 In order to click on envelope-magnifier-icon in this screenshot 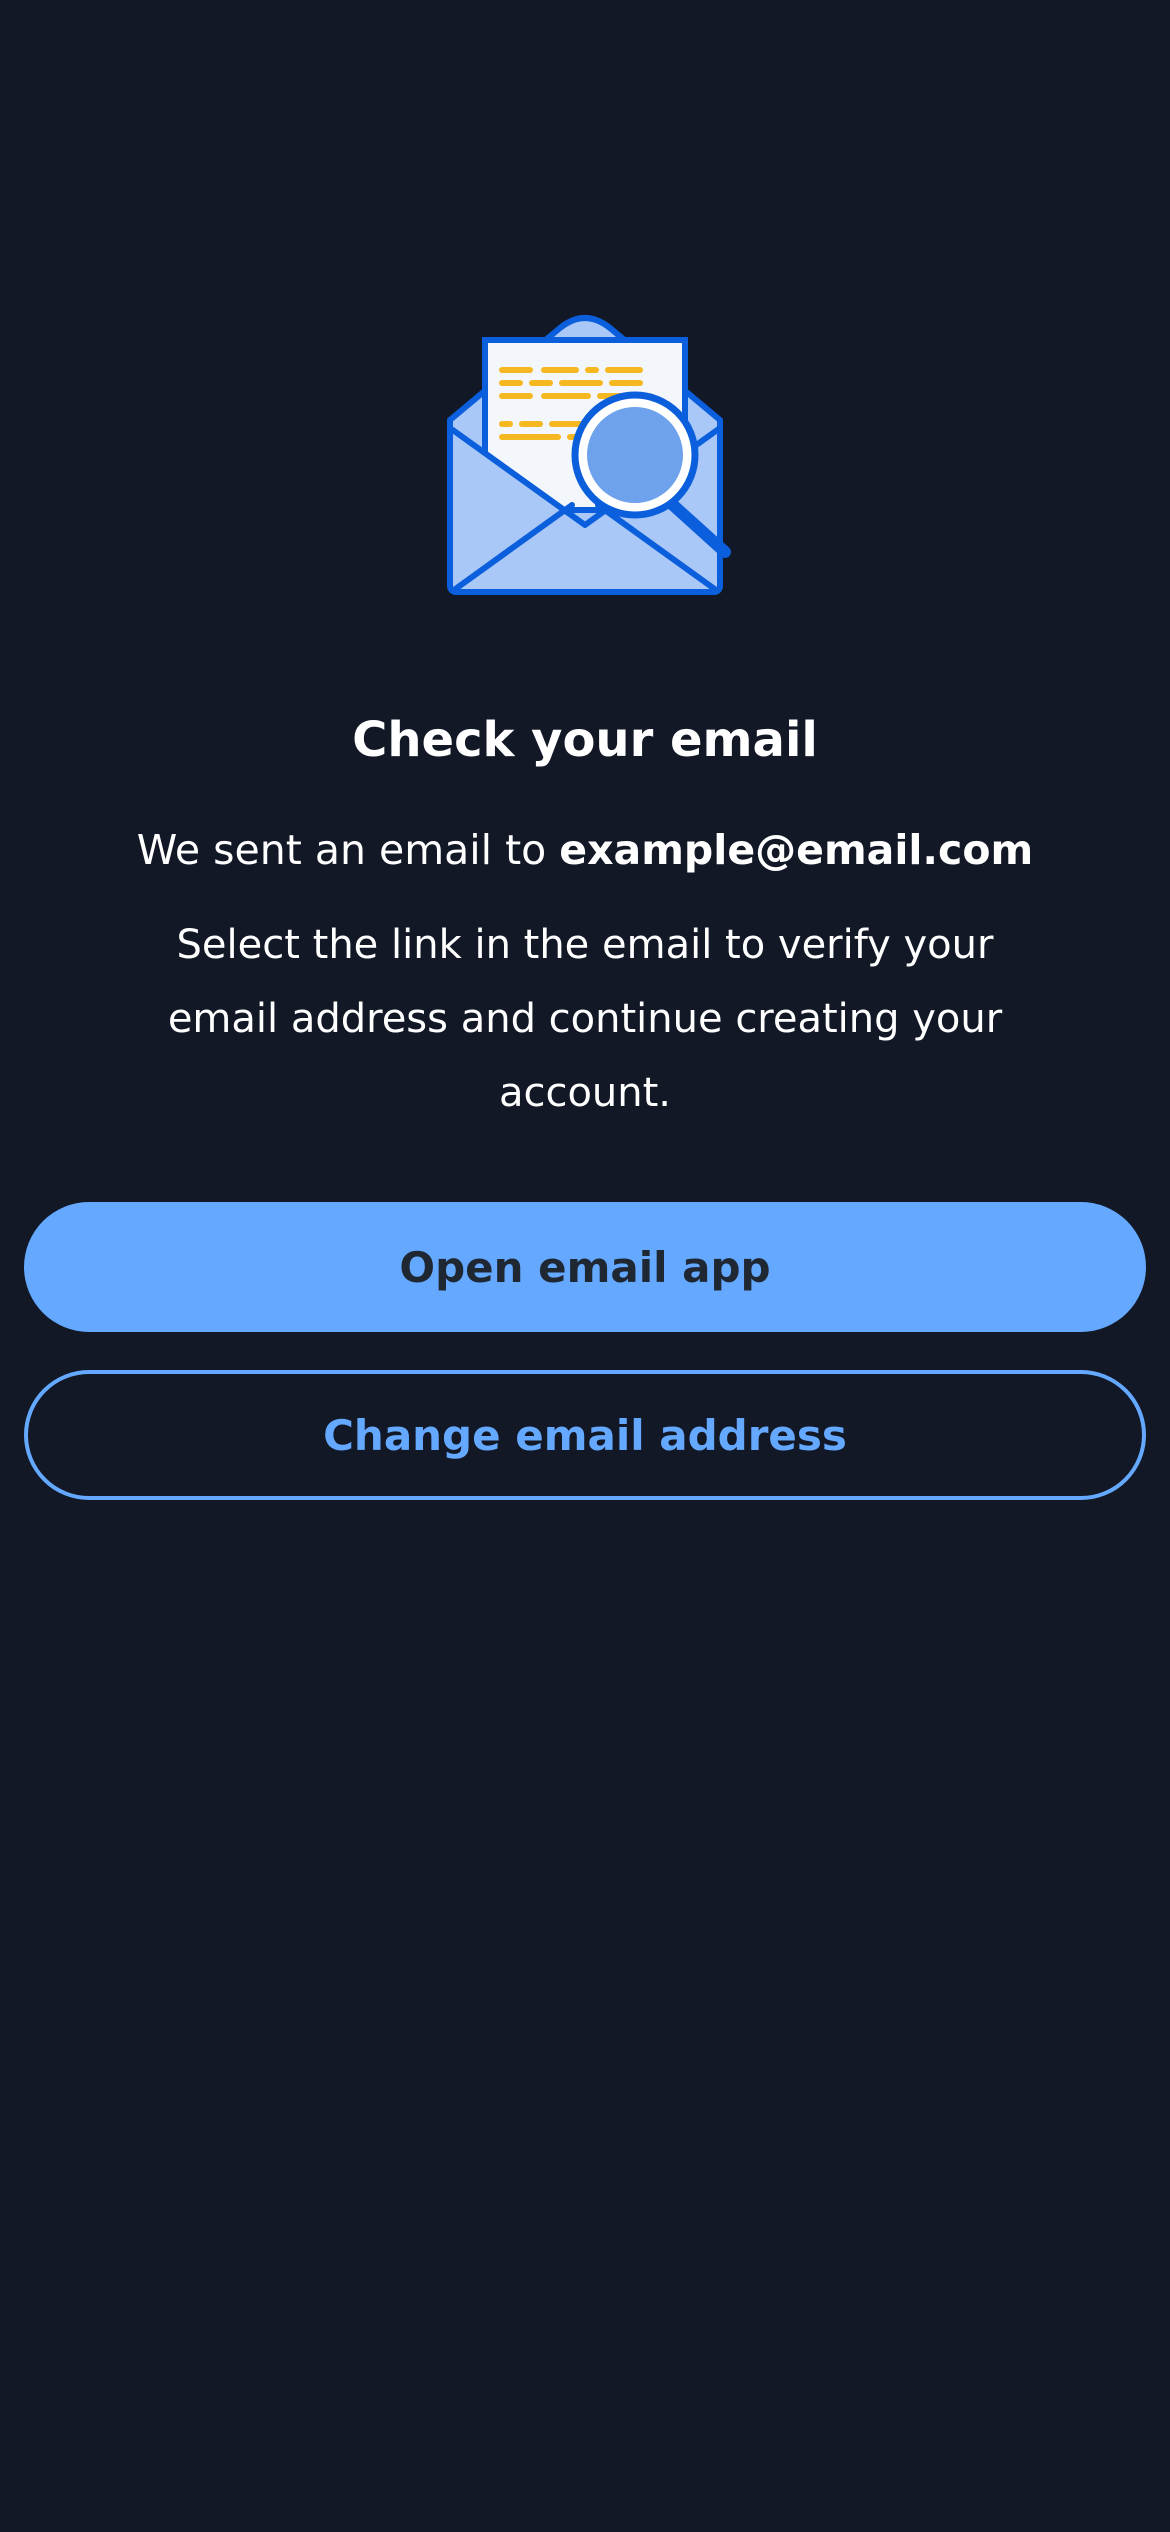, I will do `click(589, 455)`.